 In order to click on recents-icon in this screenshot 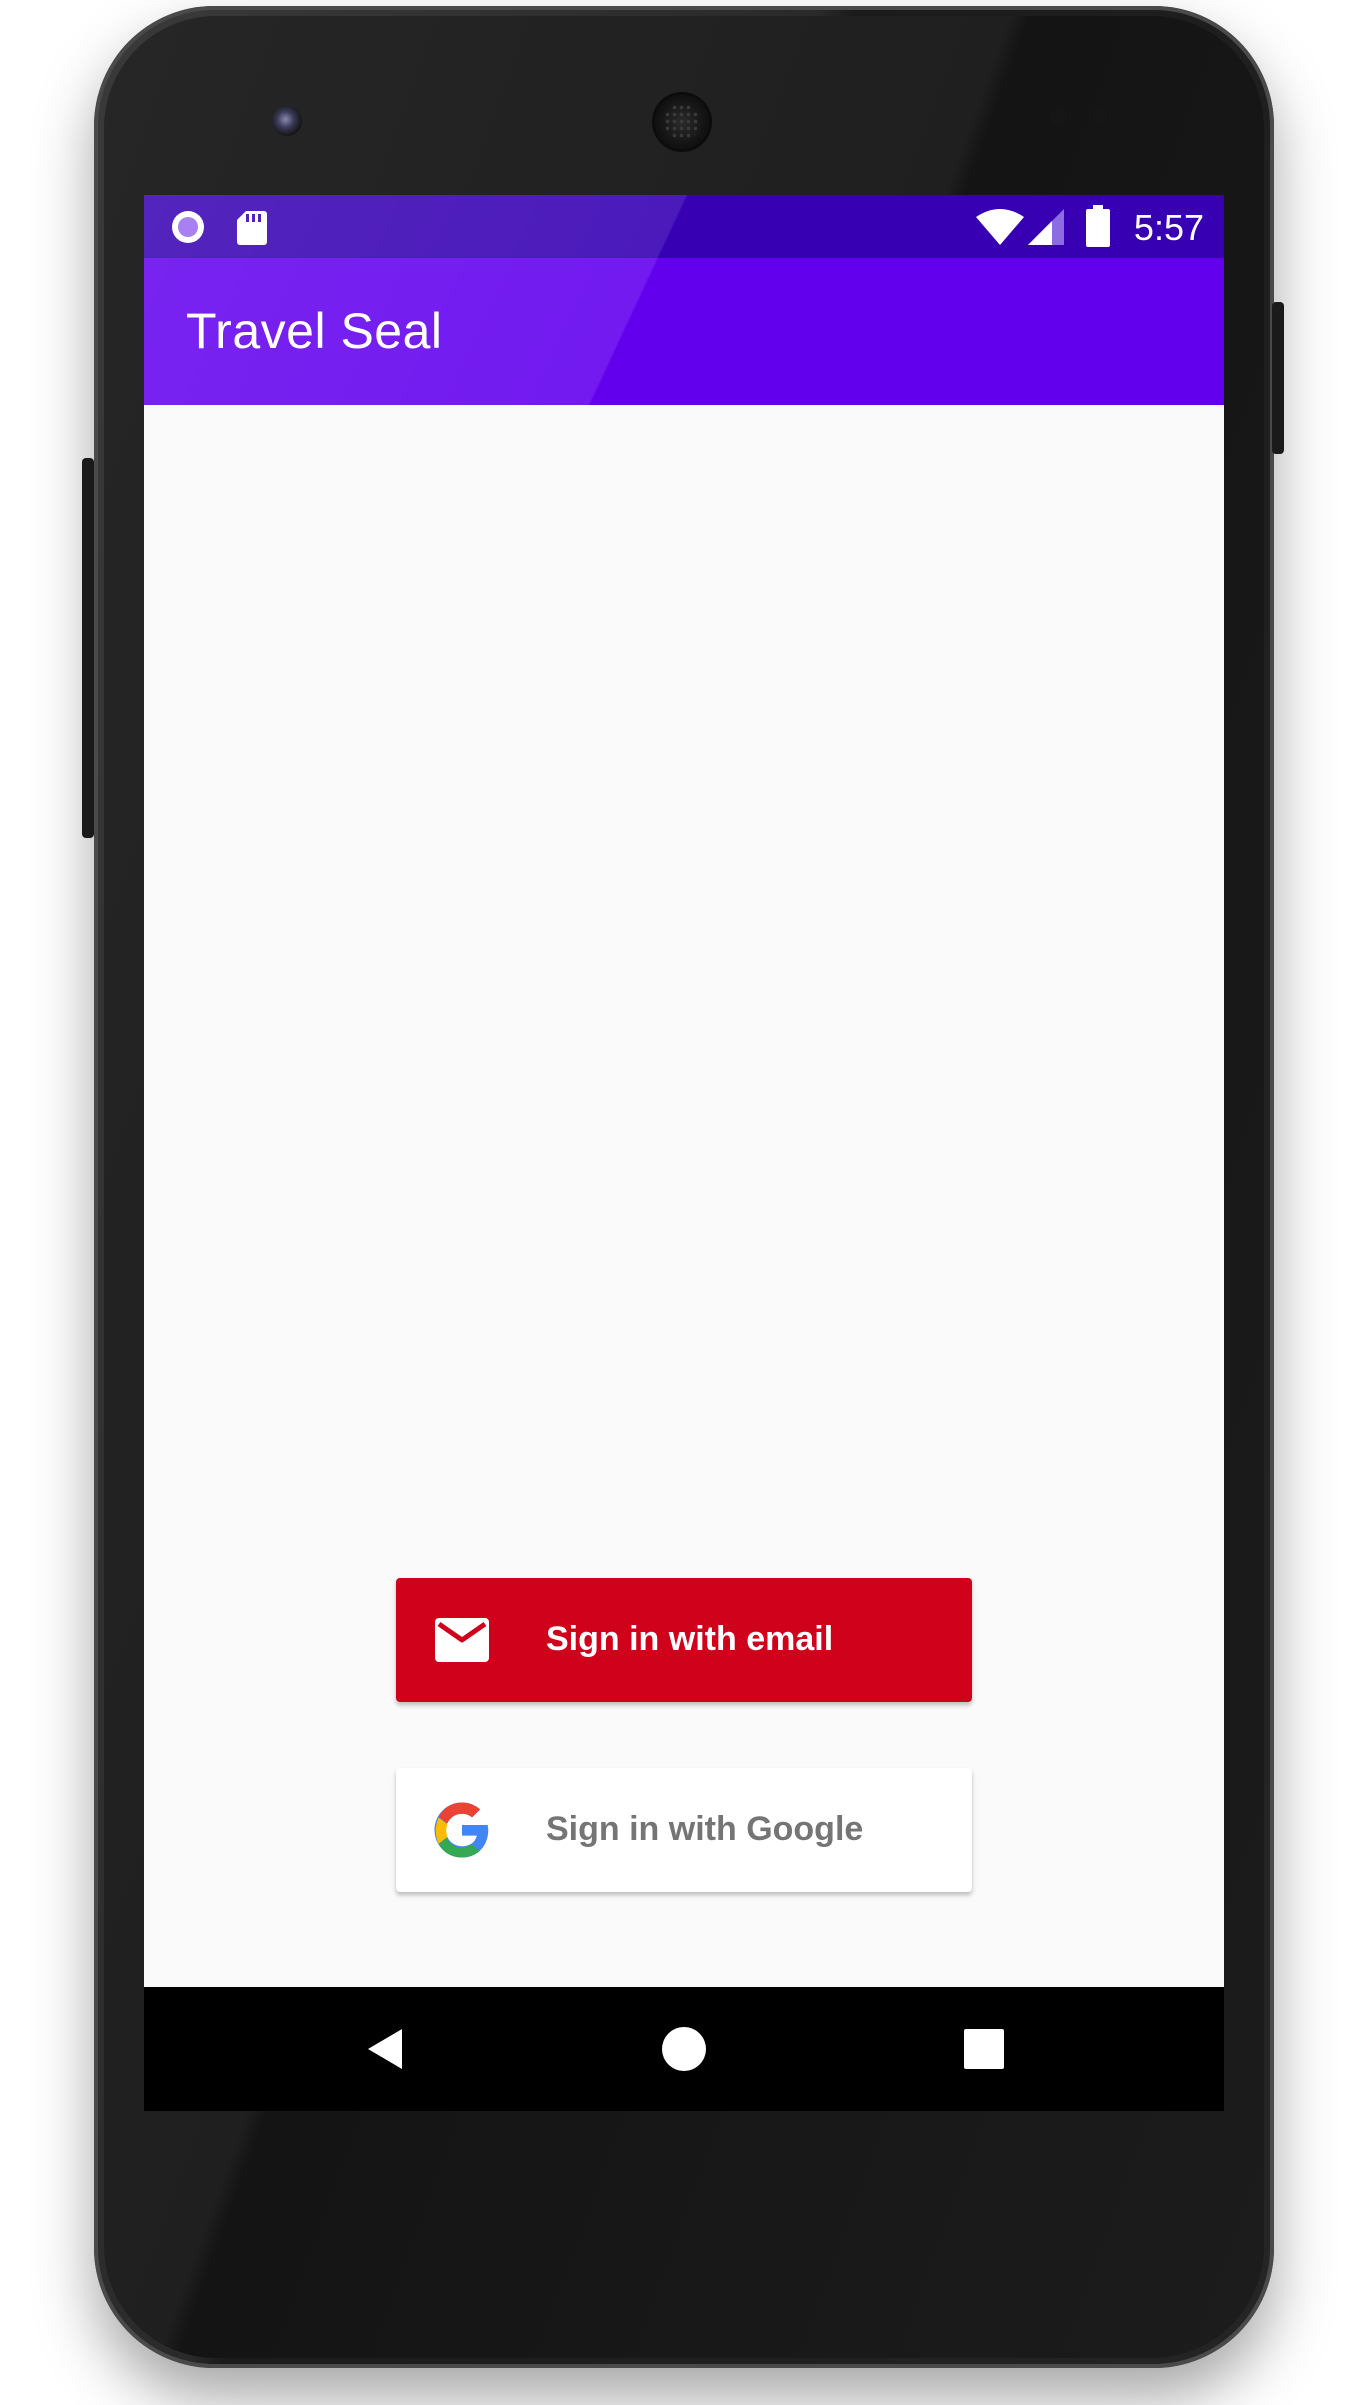, I will do `click(984, 2049)`.